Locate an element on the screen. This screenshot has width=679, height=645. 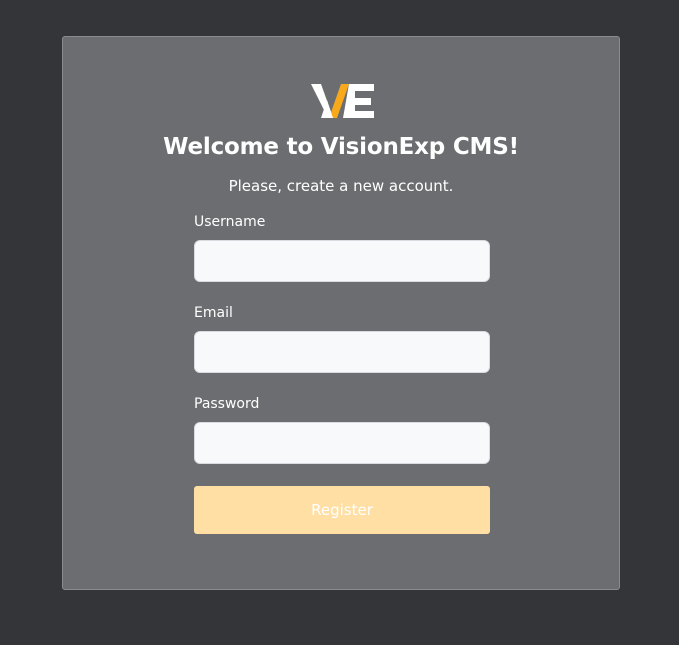
email-label: Email is located at coordinates (213, 313).